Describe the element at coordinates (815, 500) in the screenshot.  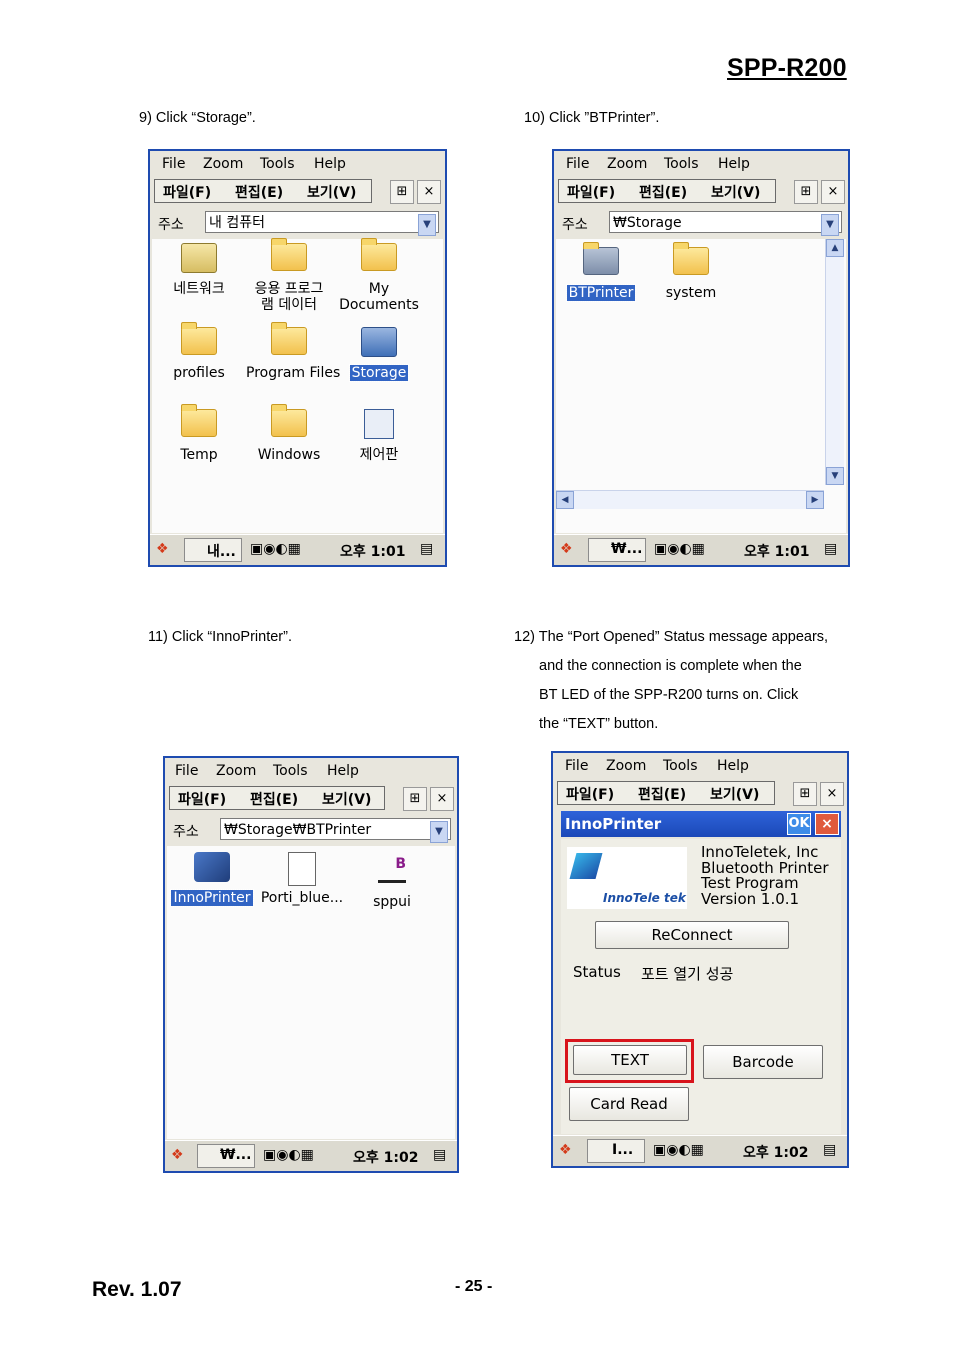
I see `scroll-right-icon: ▶` at that location.